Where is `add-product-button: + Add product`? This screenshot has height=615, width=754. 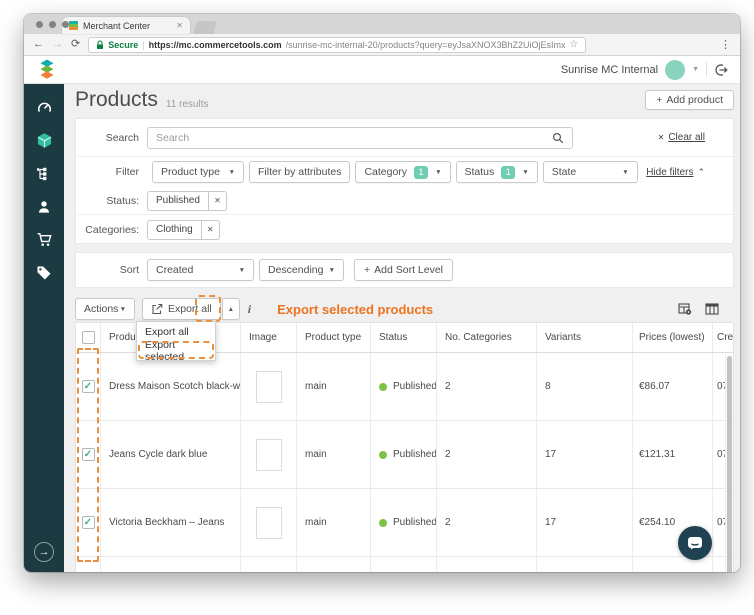 add-product-button: + Add product is located at coordinates (689, 100).